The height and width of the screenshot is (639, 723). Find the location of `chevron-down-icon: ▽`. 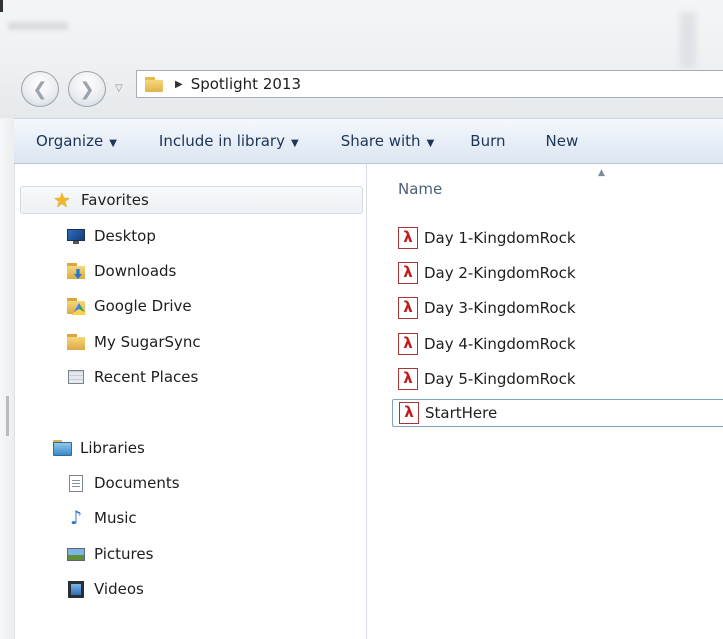

chevron-down-icon: ▽ is located at coordinates (119, 88).